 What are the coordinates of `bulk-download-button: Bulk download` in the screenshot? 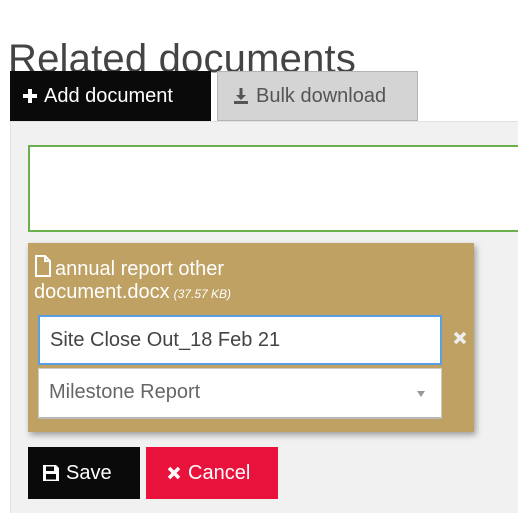 It's located at (317, 96).